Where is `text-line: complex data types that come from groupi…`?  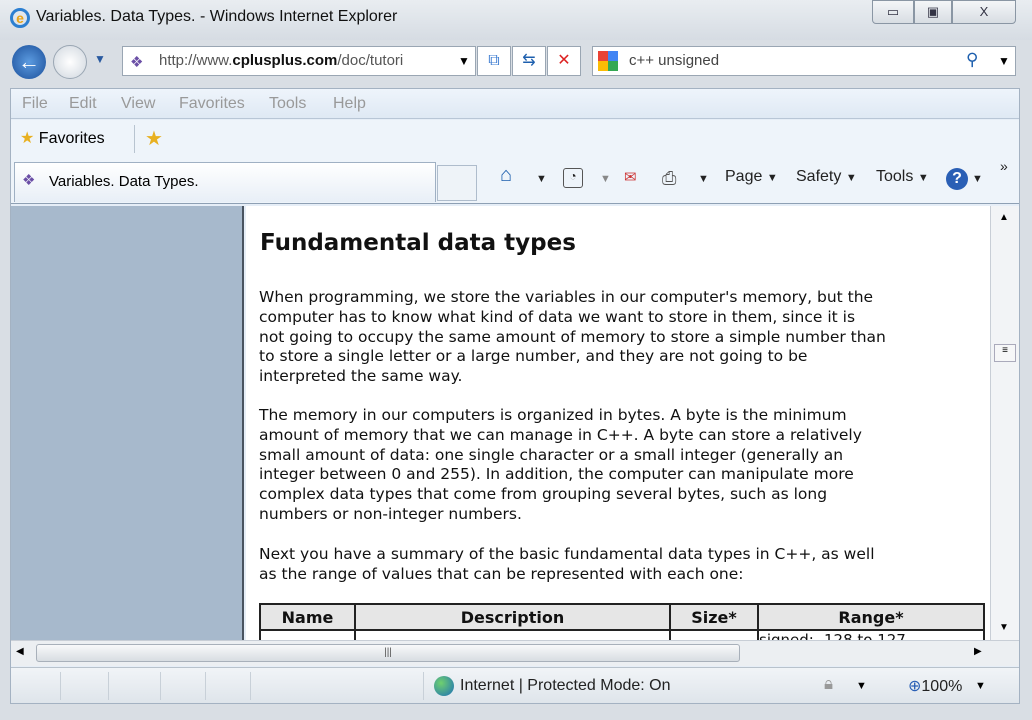 text-line: complex data types that come from groupi… is located at coordinates (543, 494).